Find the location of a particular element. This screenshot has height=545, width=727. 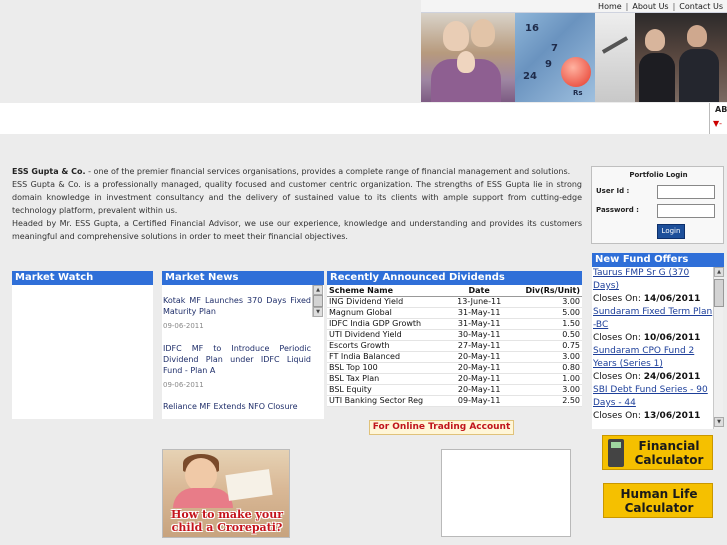

human-life-calculator-button: Human Life Calculator is located at coordinates (658, 500).